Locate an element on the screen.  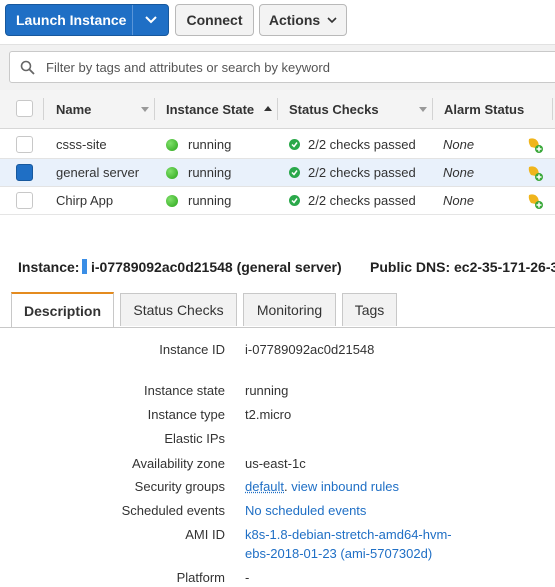
launch-instance-button: Launch Instance is located at coordinates (87, 20).